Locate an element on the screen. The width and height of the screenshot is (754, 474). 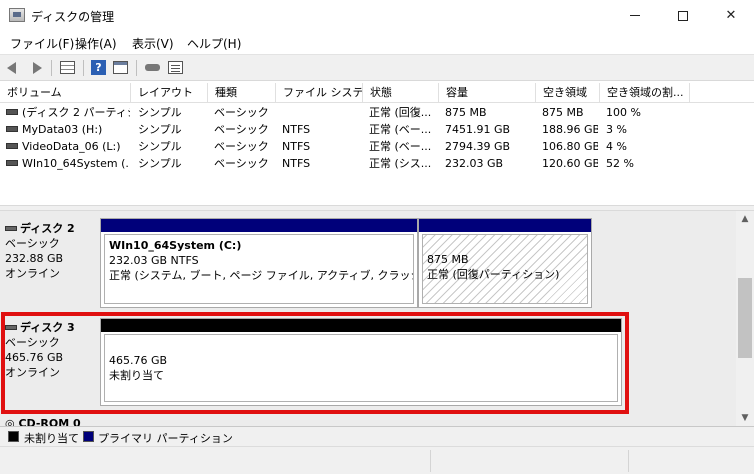
window-title: ディスクの管理 is located at coordinates (73, 17).